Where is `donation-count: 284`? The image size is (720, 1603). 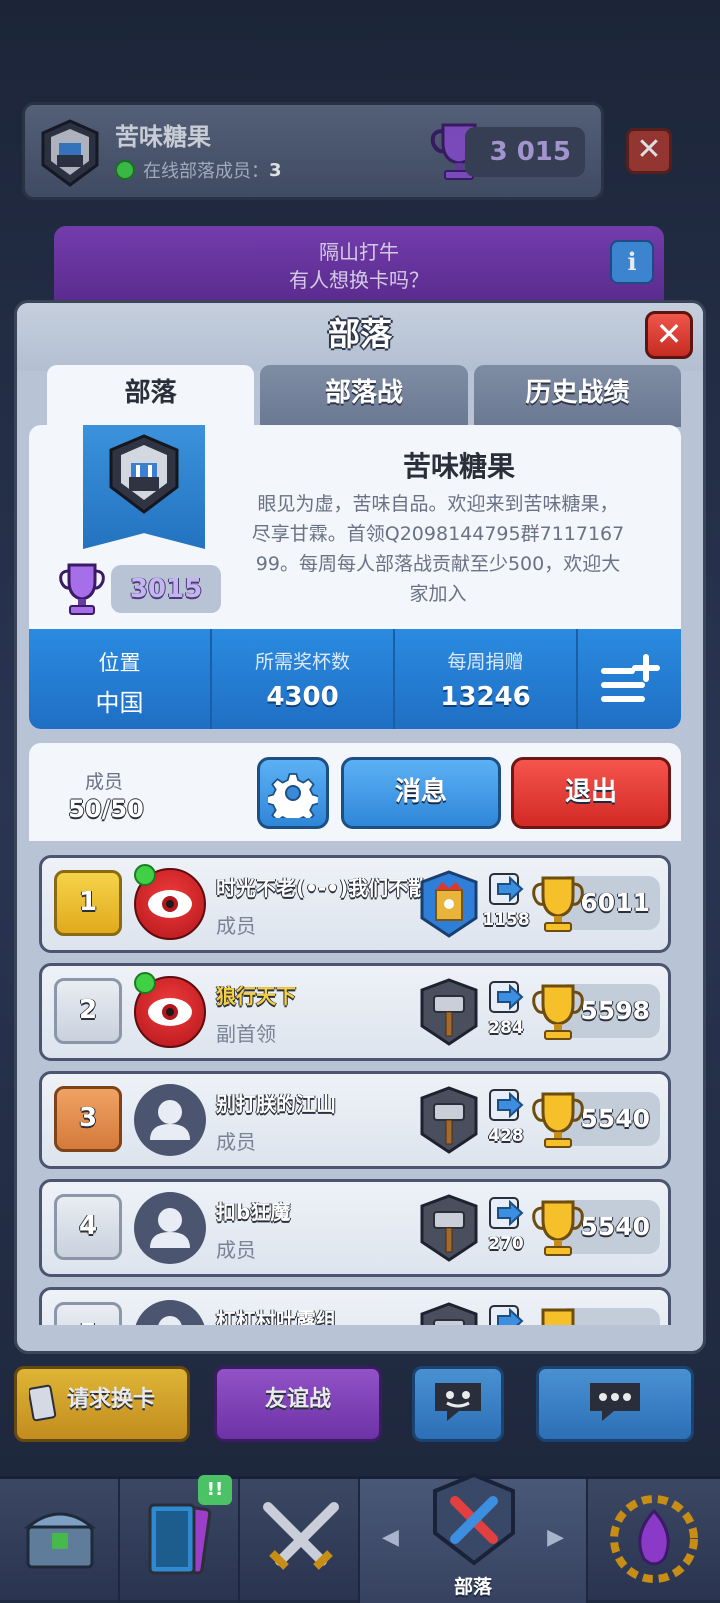 donation-count: 284 is located at coordinates (506, 1028).